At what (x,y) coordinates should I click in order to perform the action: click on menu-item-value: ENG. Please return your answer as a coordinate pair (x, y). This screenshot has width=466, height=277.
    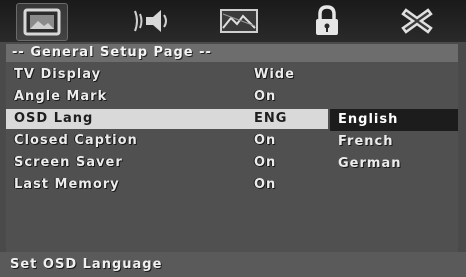
    Looking at the image, I should click on (271, 118).